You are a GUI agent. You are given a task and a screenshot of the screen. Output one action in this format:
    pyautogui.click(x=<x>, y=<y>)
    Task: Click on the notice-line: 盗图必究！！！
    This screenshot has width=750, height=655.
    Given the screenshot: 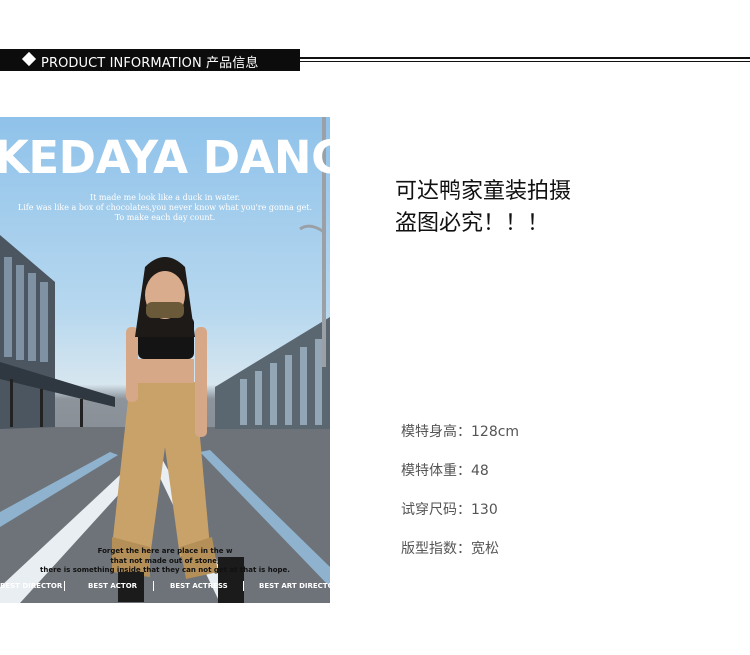 What is the action you would take?
    pyautogui.click(x=472, y=223)
    